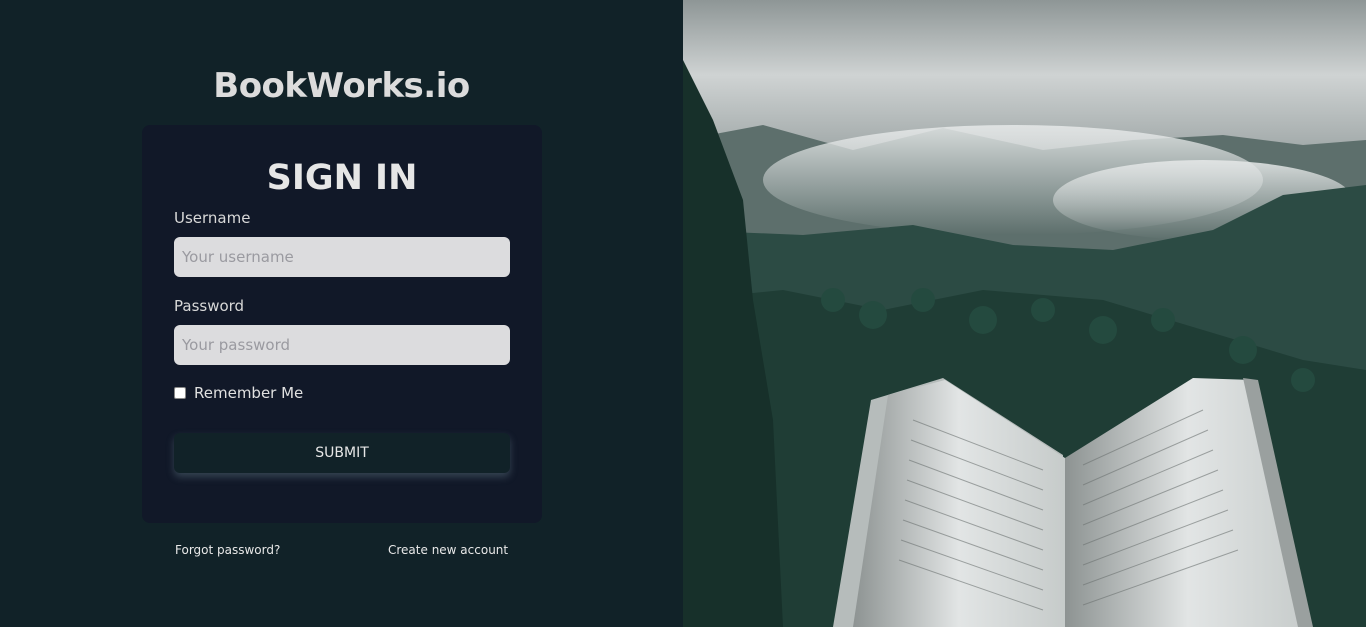  What do you see at coordinates (209, 306) in the screenshot?
I see `password-label: Password` at bounding box center [209, 306].